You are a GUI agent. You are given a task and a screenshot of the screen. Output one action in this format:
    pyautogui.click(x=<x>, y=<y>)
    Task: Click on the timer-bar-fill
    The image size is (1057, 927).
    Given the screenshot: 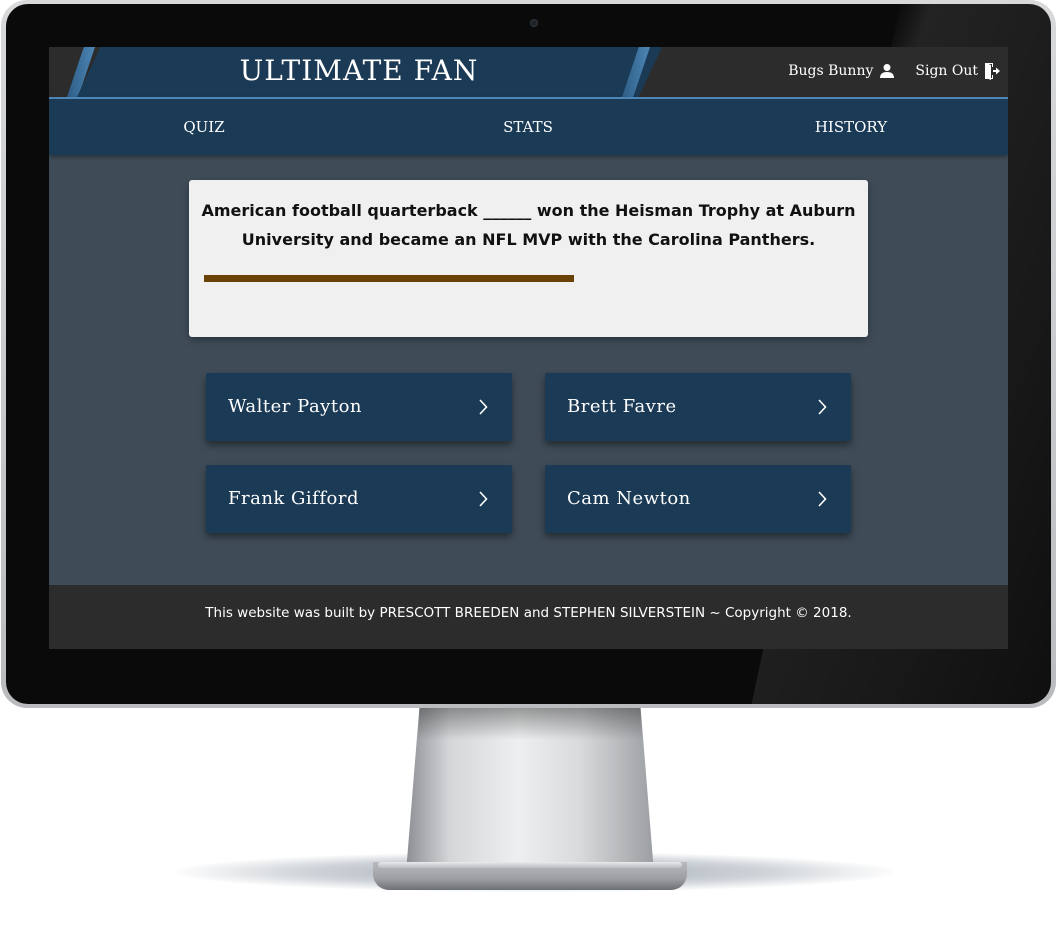 What is the action you would take?
    pyautogui.click(x=389, y=278)
    